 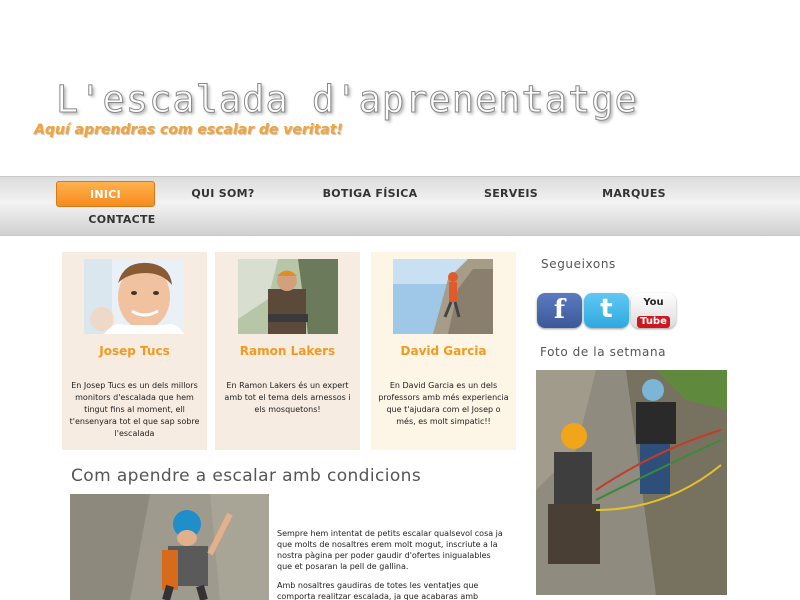 What do you see at coordinates (634, 194) in the screenshot?
I see `nav-item-marques: MARQUES` at bounding box center [634, 194].